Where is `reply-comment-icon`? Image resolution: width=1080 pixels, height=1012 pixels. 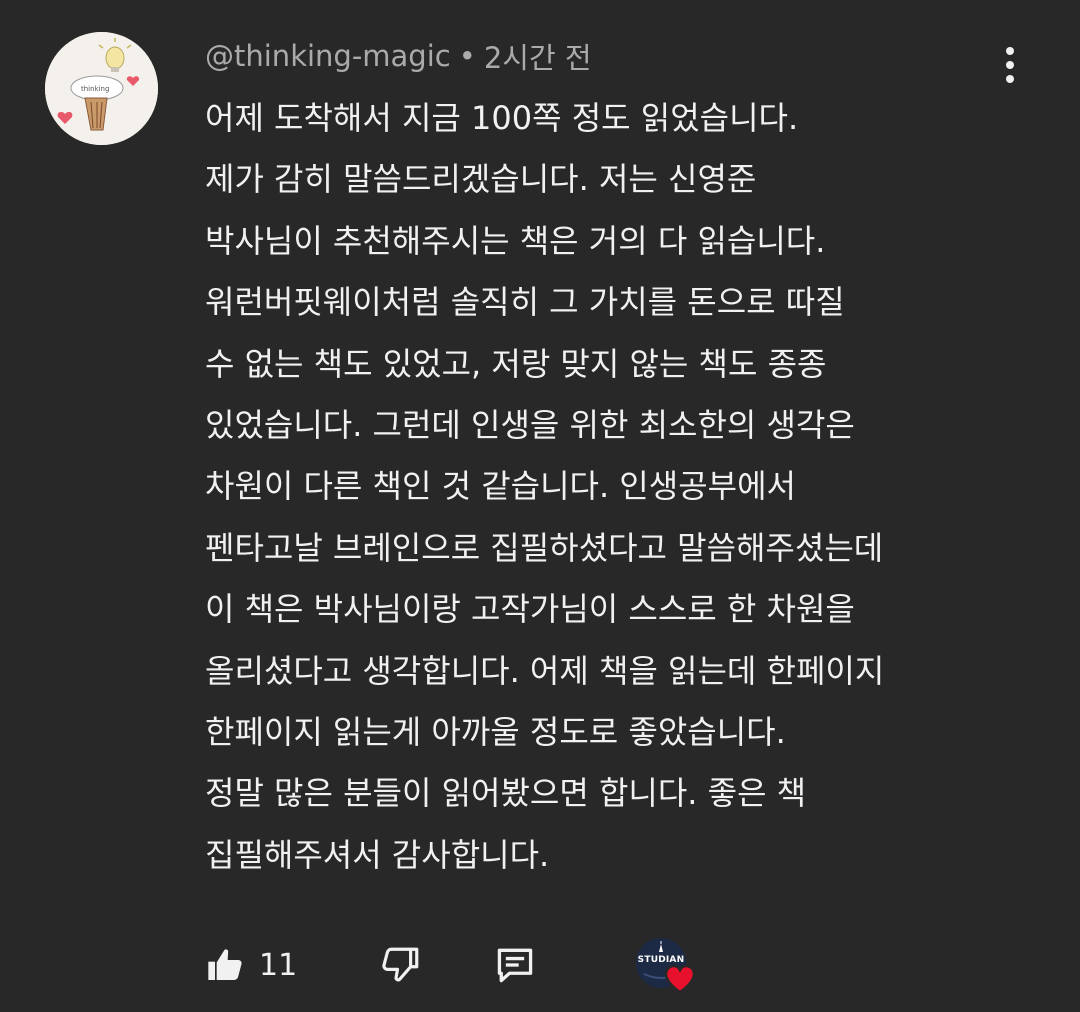
reply-comment-icon is located at coordinates (515, 965).